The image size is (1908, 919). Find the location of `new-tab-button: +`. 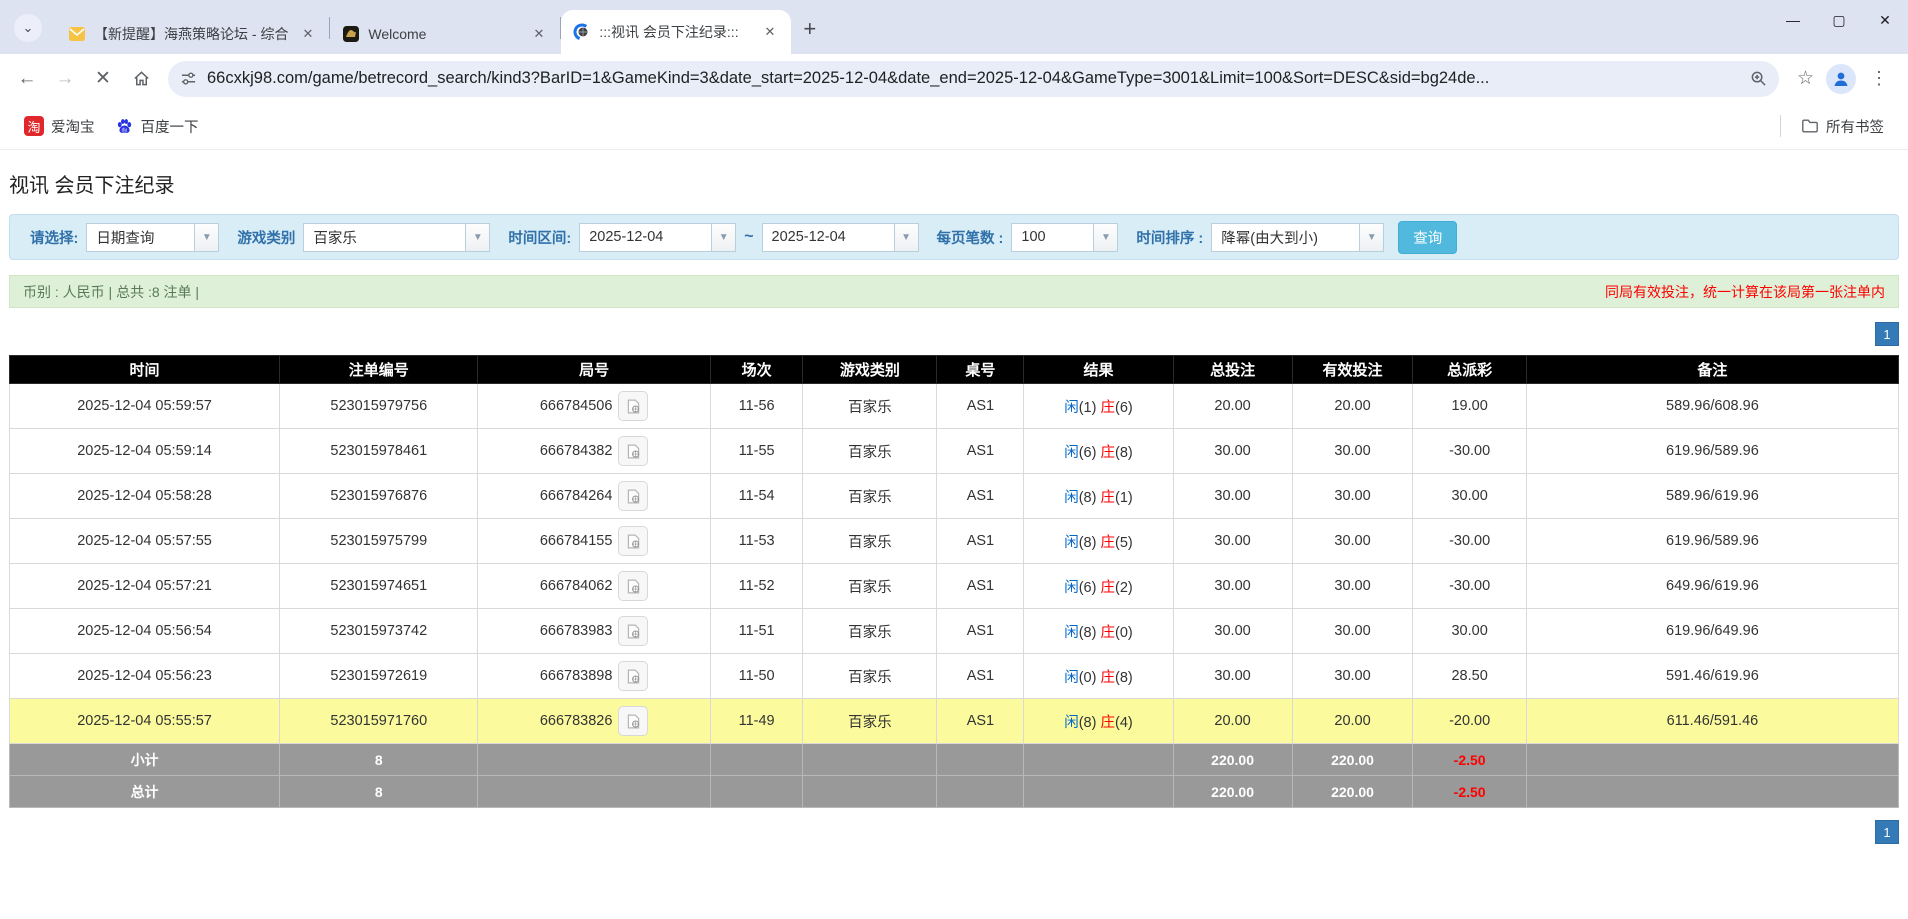

new-tab-button: + is located at coordinates (809, 29).